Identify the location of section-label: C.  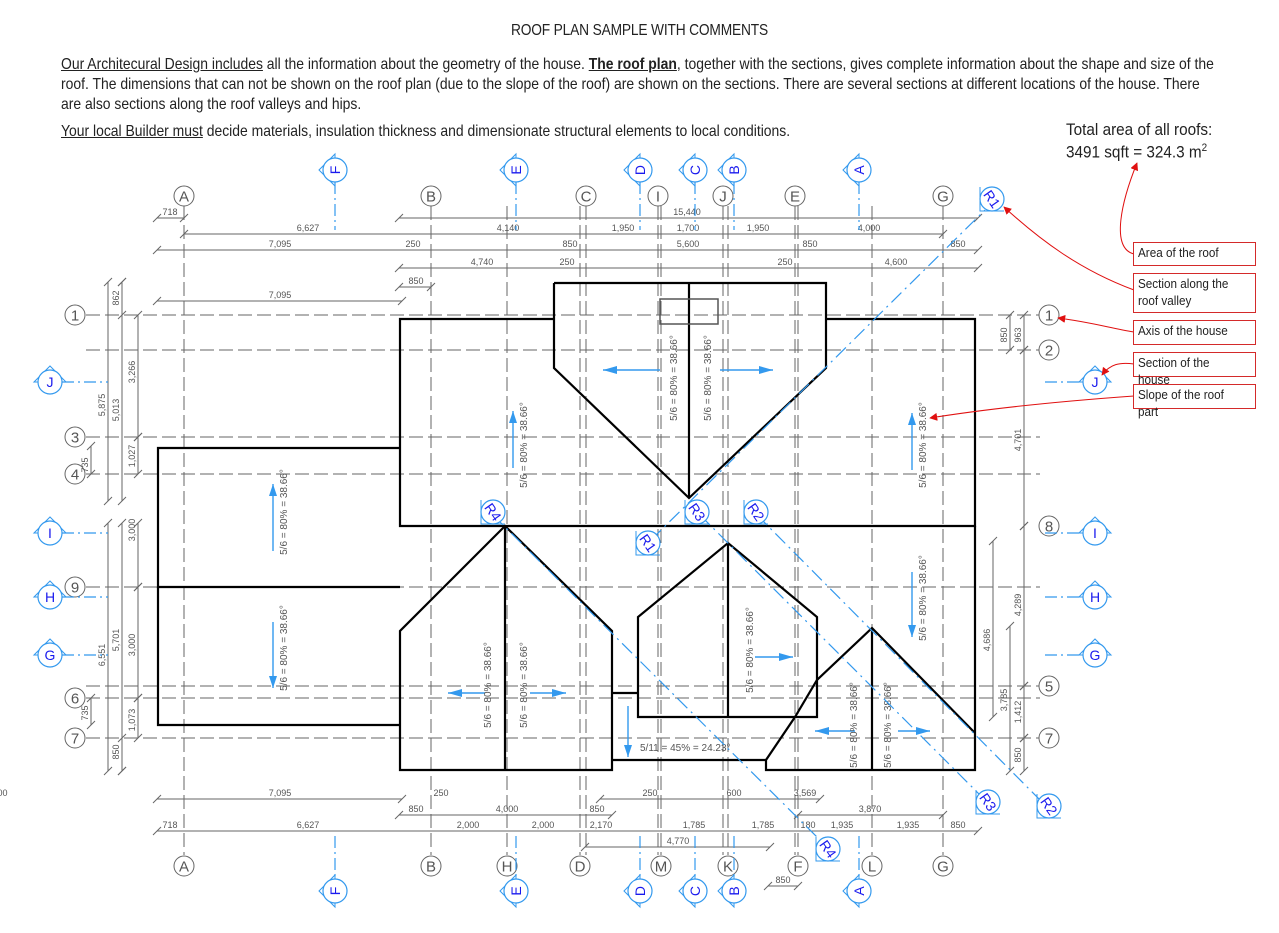
(695, 891).